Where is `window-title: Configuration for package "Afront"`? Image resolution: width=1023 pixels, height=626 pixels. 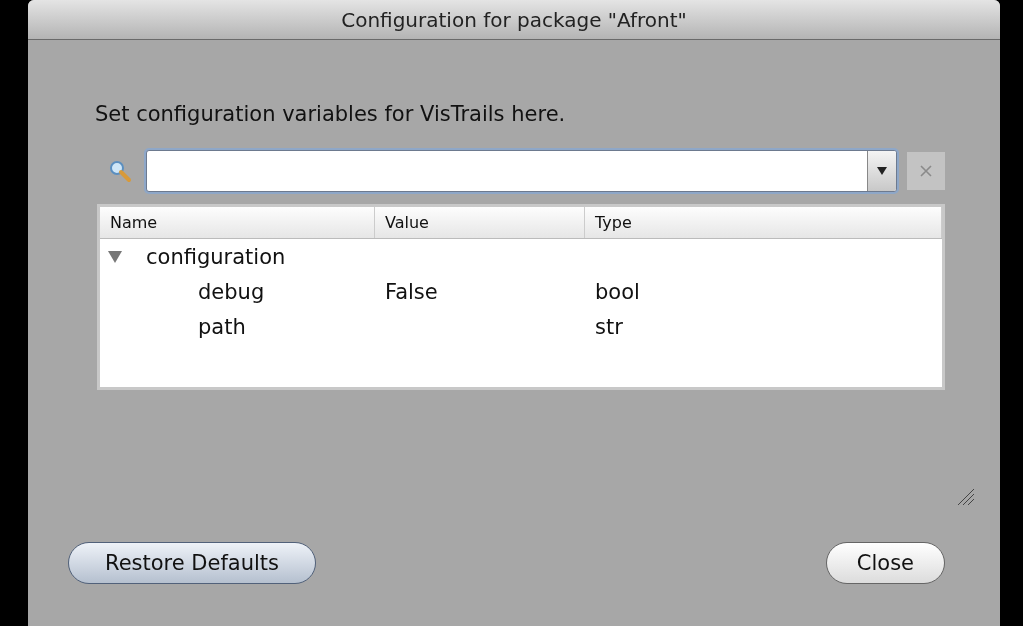
window-title: Configuration for package "Afront" is located at coordinates (514, 19).